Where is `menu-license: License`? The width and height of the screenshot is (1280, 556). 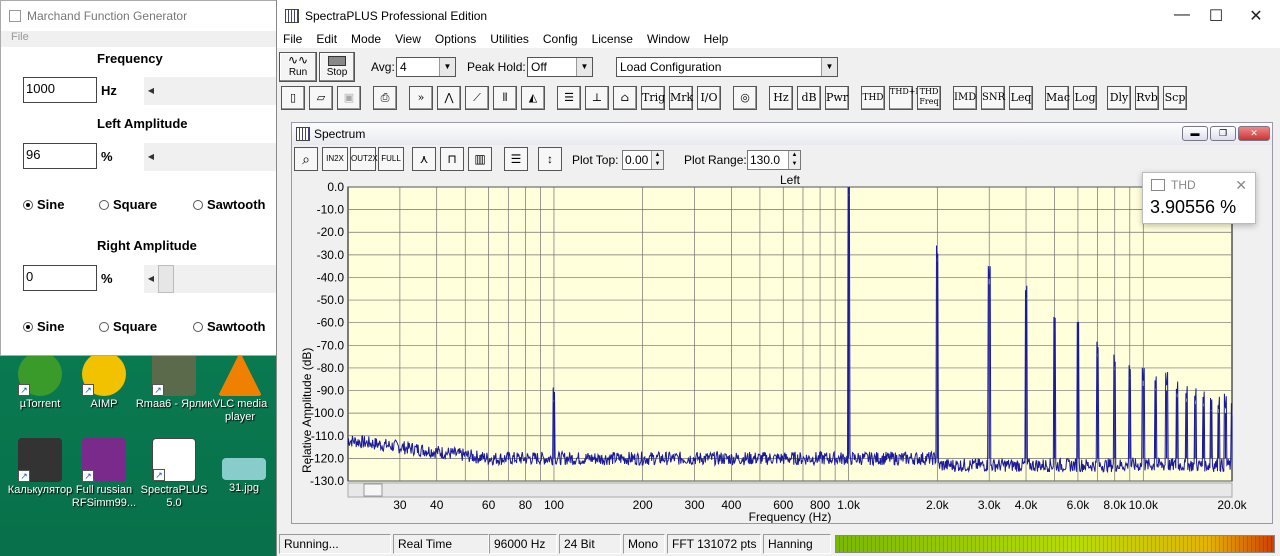
menu-license: License is located at coordinates (612, 40).